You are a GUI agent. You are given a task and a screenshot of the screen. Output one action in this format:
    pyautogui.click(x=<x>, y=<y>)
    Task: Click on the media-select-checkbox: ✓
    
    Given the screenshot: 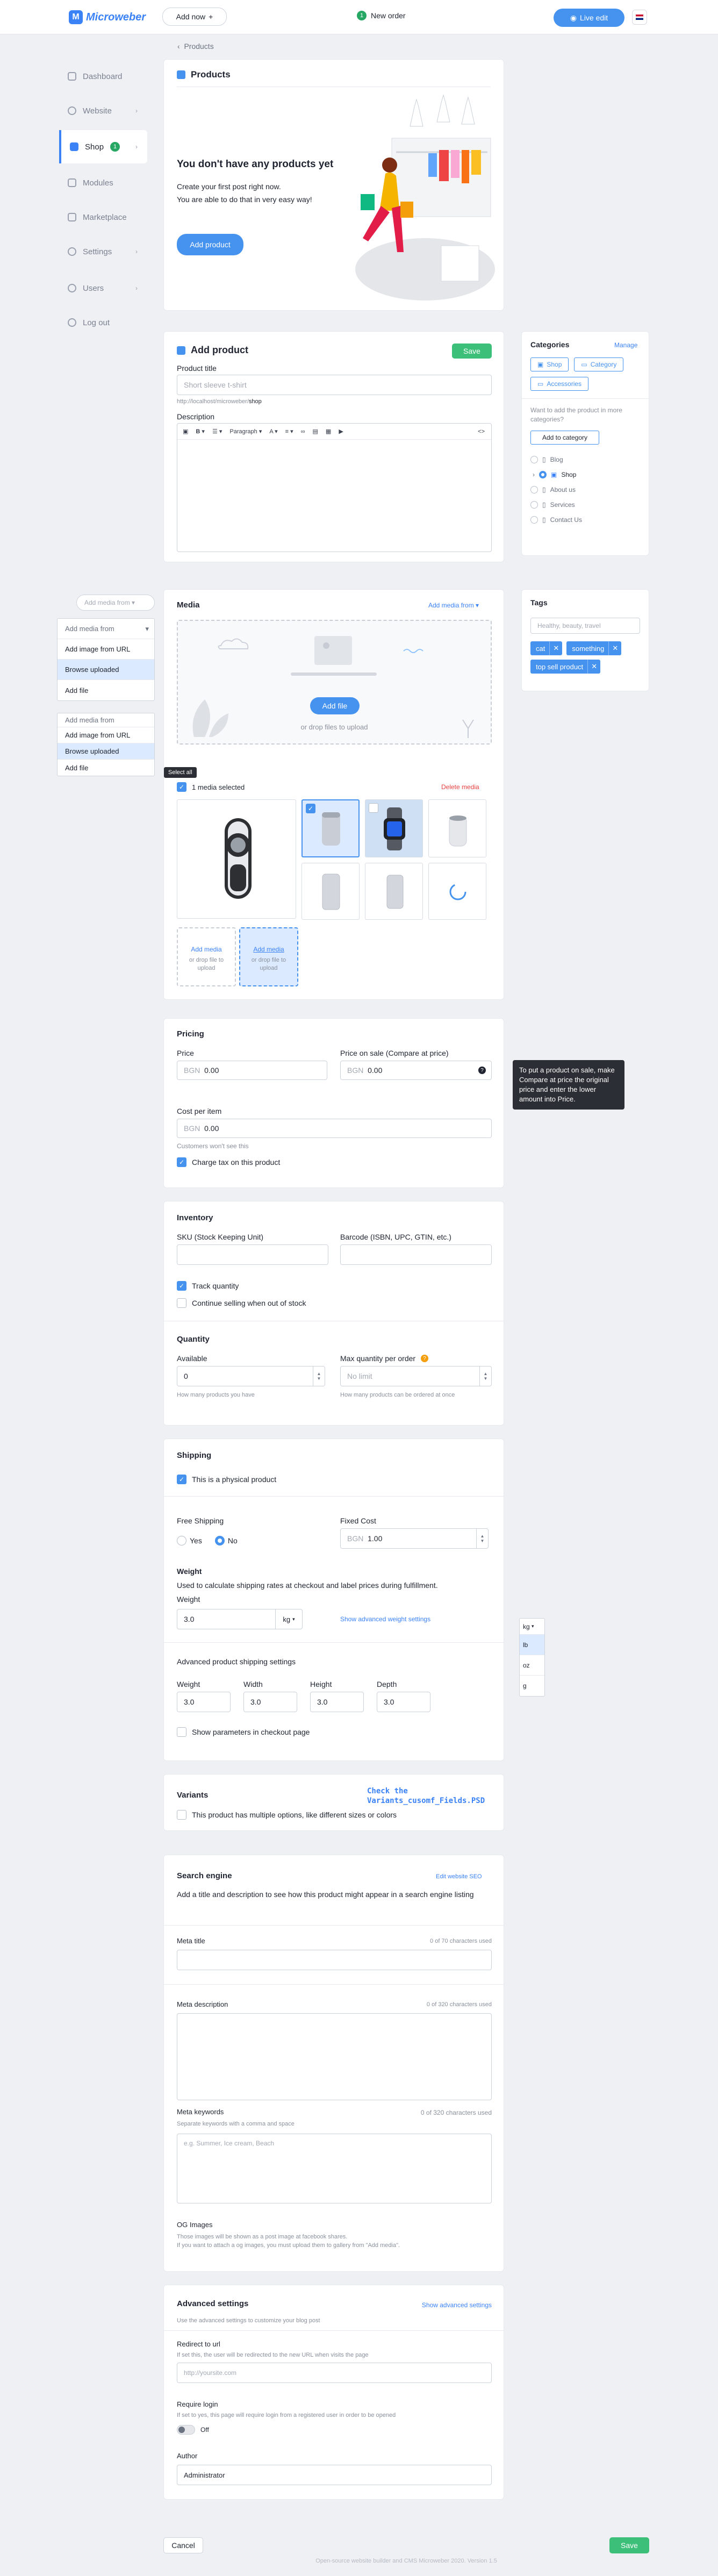 What is the action you would take?
    pyautogui.click(x=311, y=808)
    